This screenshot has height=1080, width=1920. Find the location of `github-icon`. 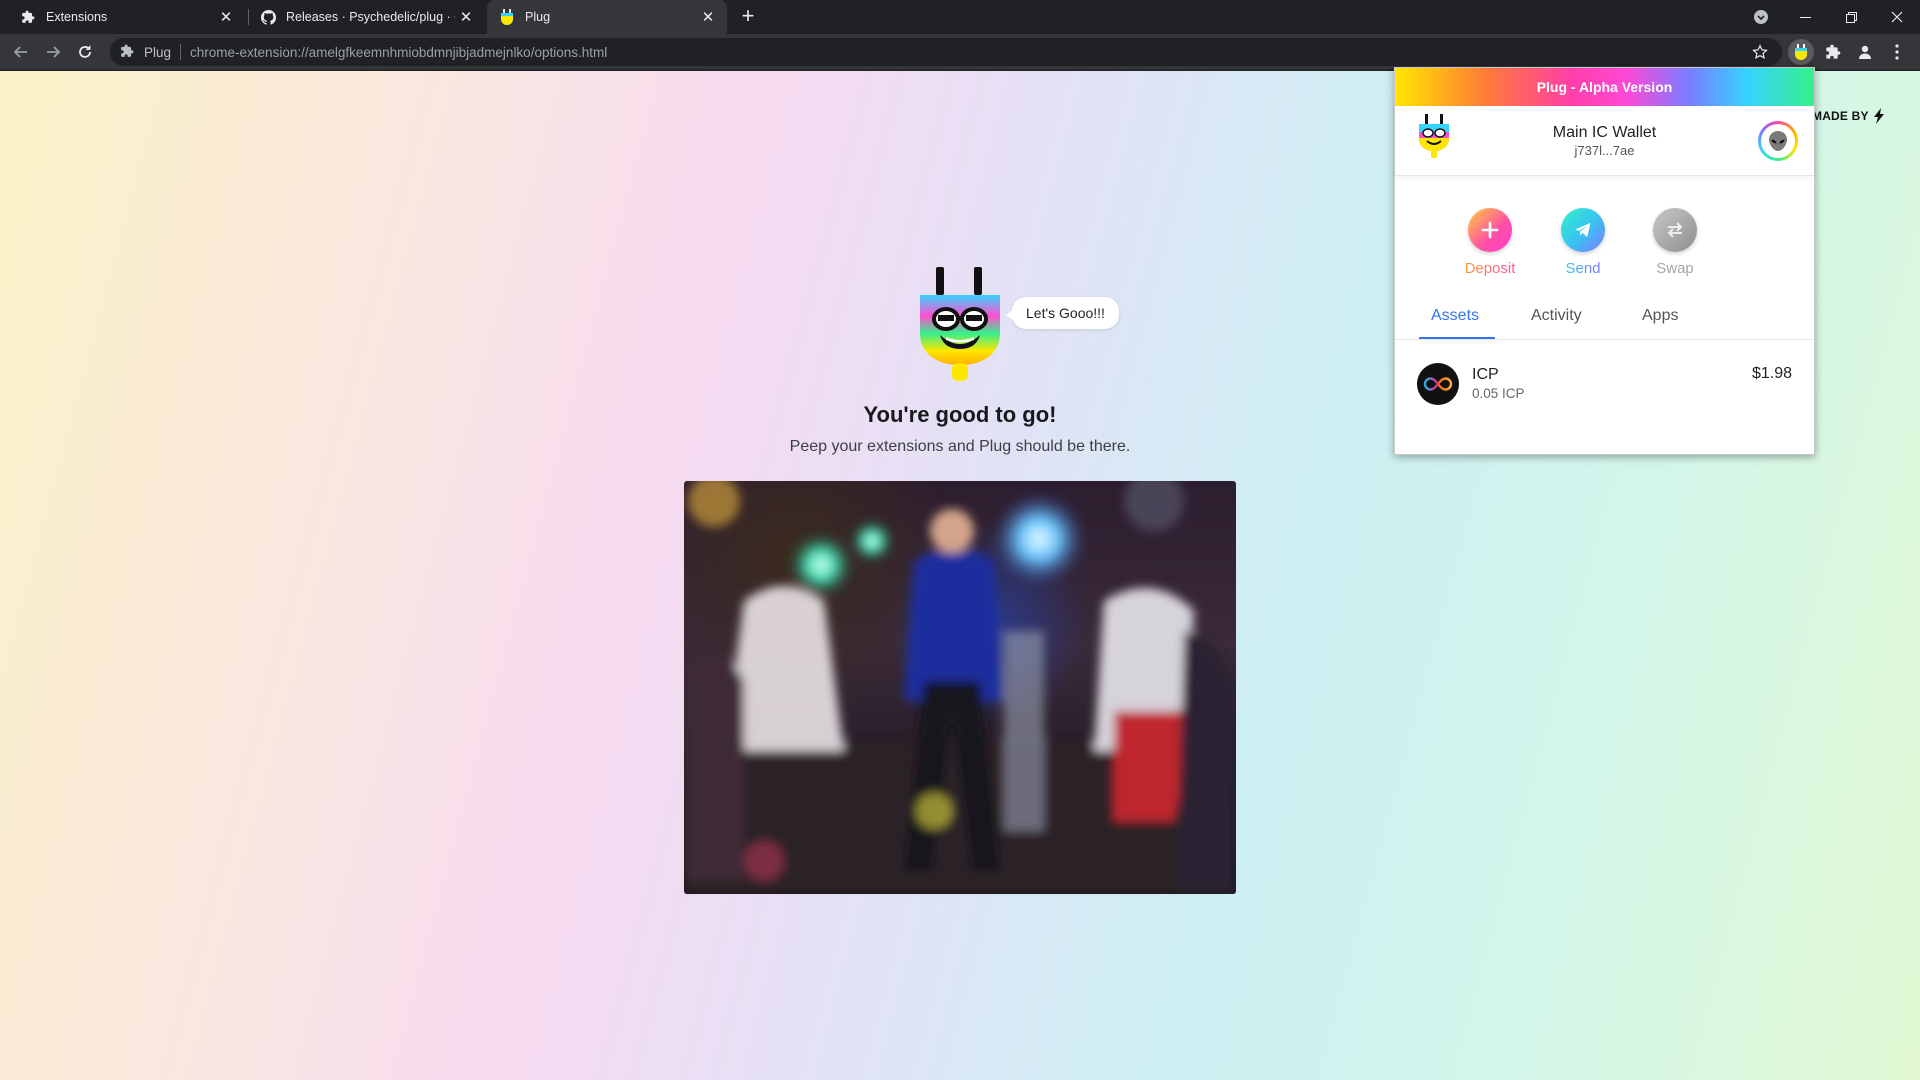

github-icon is located at coordinates (268, 17).